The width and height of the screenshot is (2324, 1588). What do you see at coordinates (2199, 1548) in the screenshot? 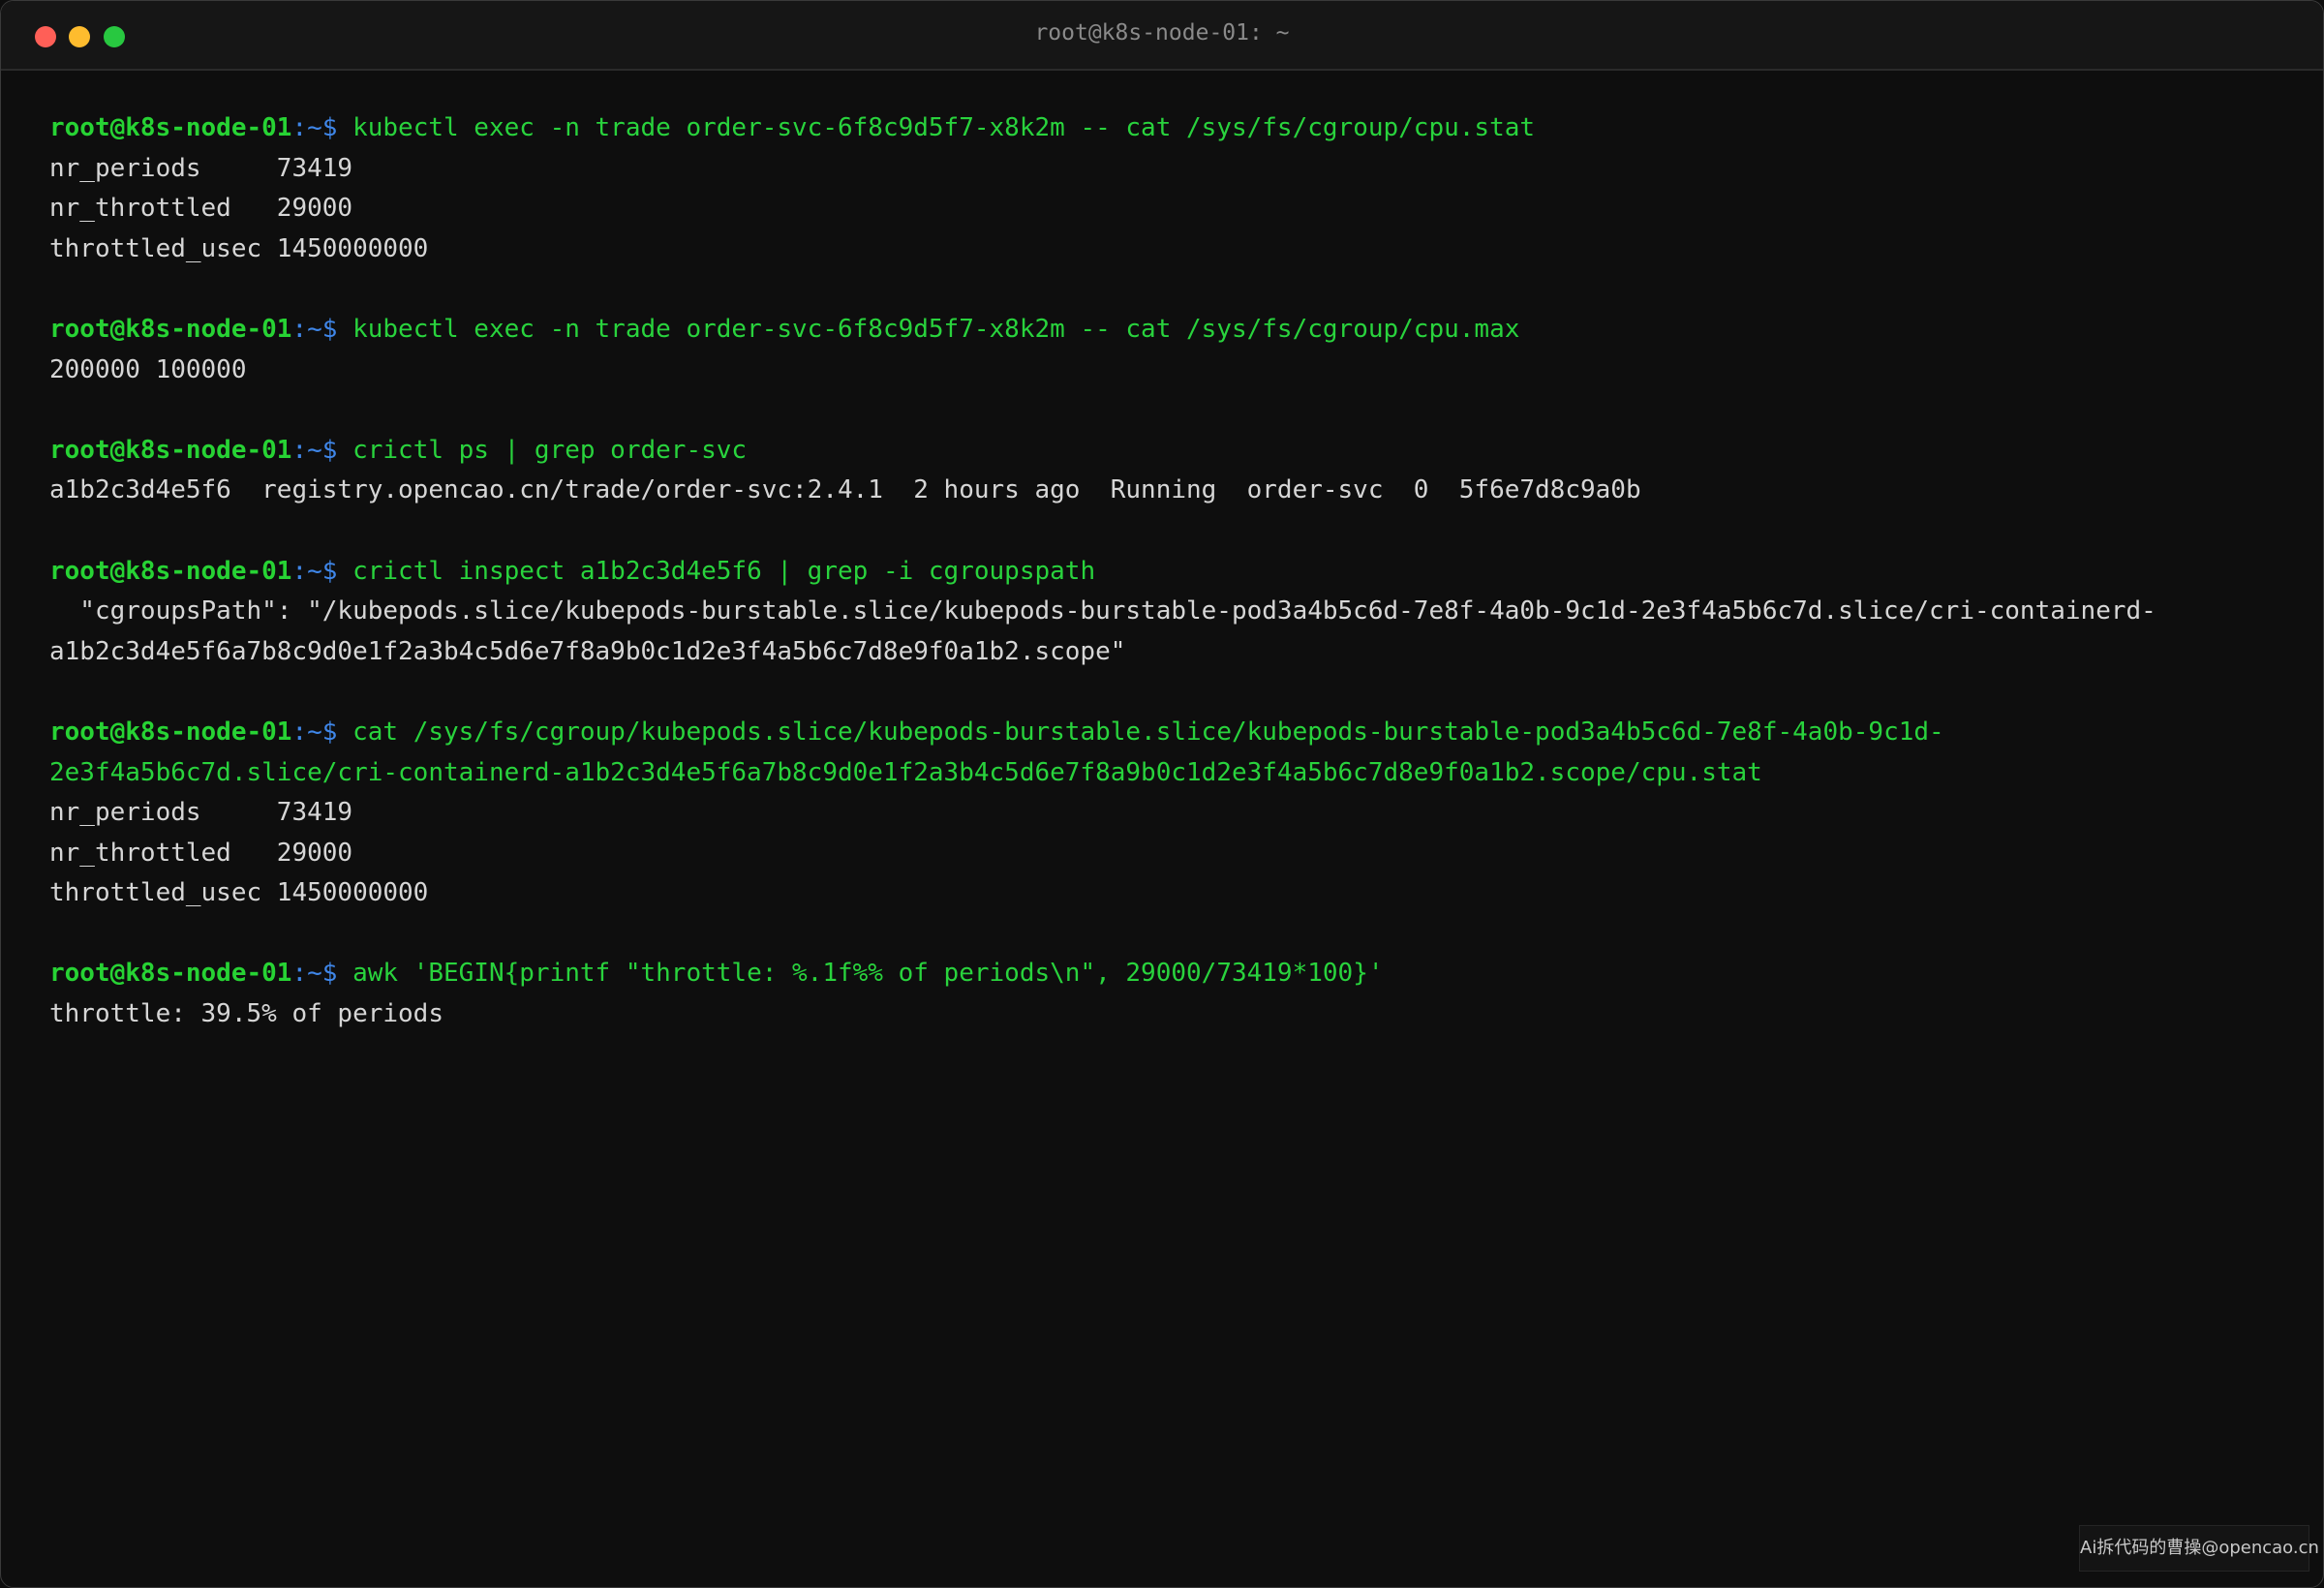
I see `watermark: Ai拆代码的曹操@opencao.cn` at bounding box center [2199, 1548].